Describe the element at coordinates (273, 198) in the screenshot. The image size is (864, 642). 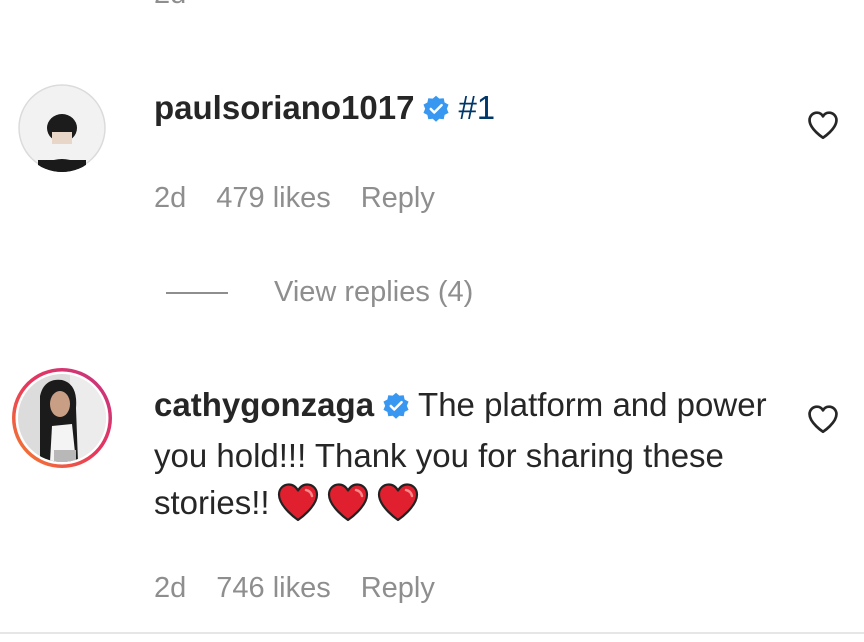
I see `comment-likes: 479 likes` at that location.